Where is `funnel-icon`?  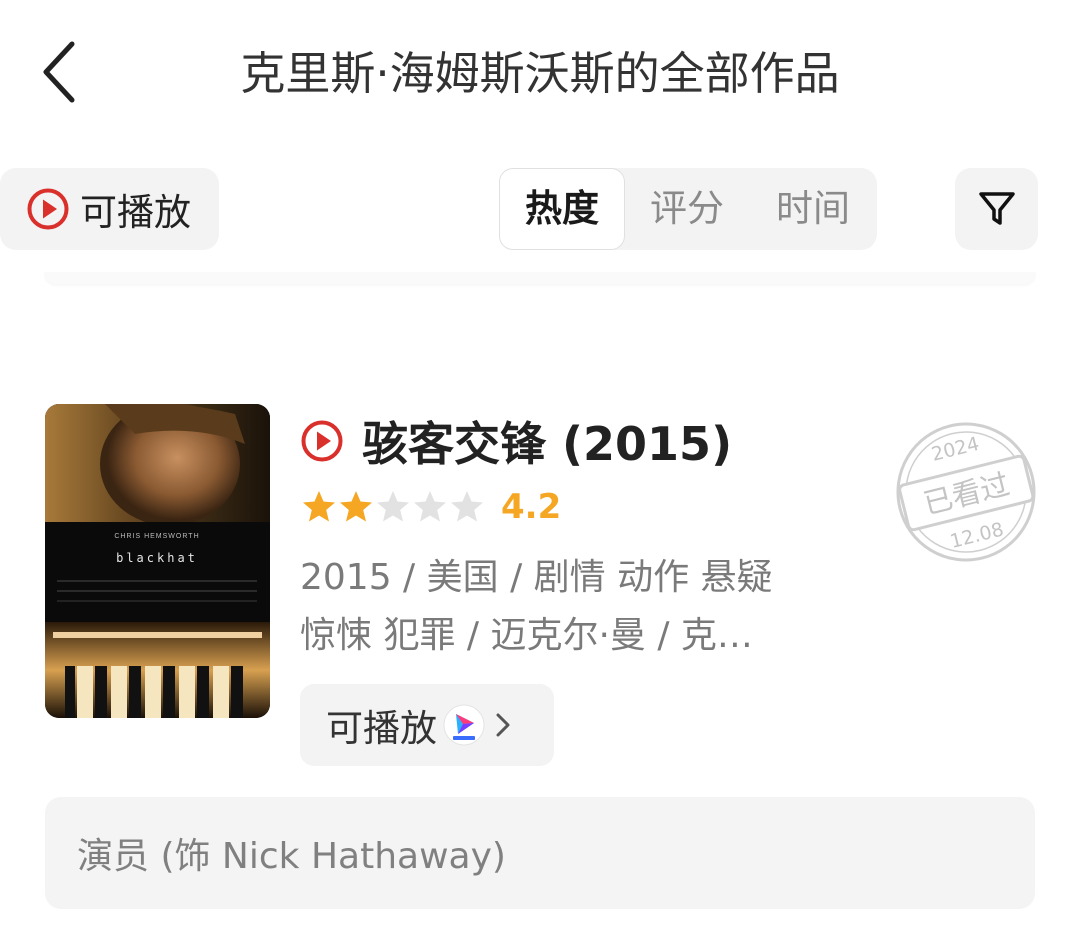
funnel-icon is located at coordinates (996, 208).